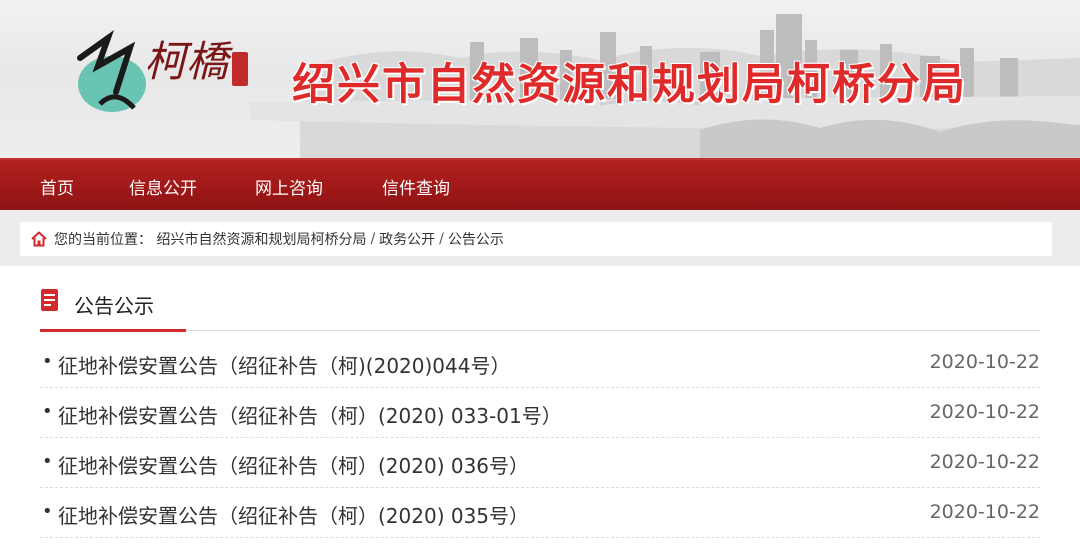 This screenshot has height=555, width=1080. I want to click on announcement-title: 征地补偿安置公告（绍征补告（柯）(2020) 036号）, so click(293, 464).